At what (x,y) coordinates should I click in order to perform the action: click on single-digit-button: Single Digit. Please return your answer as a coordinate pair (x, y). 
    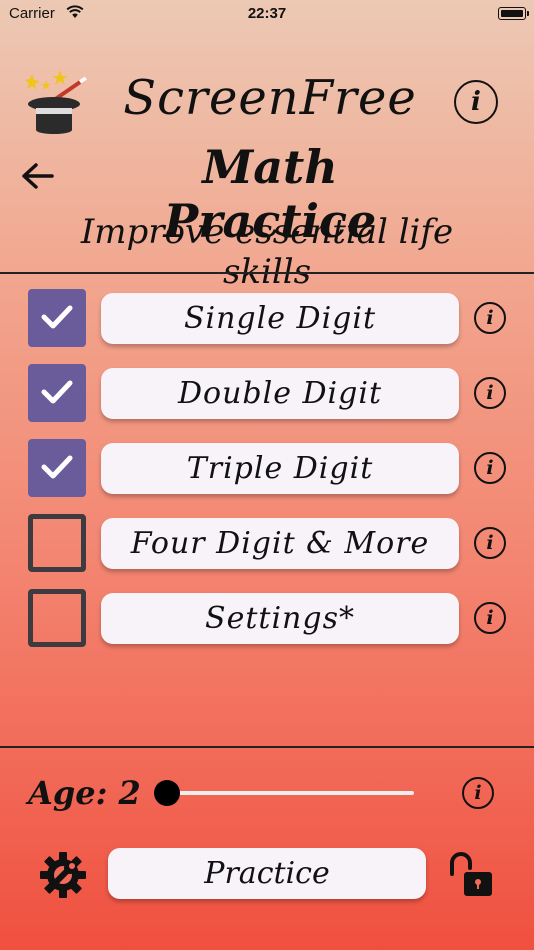
    Looking at the image, I should click on (280, 318).